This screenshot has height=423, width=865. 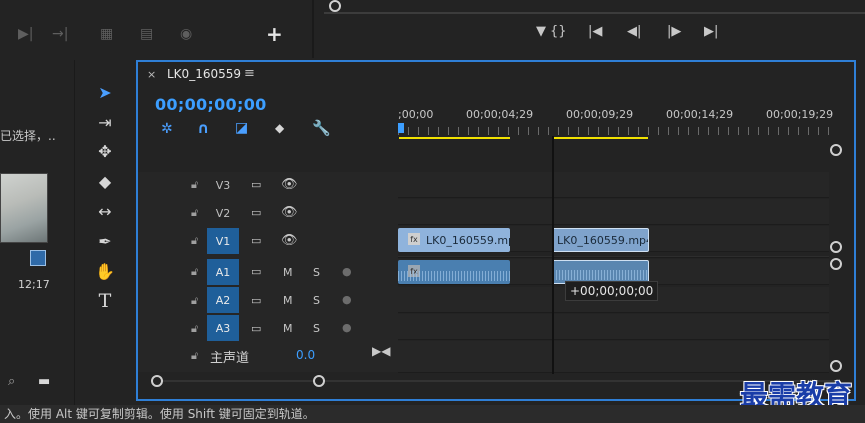 What do you see at coordinates (613, 185) in the screenshot?
I see `track-lane-v3` at bounding box center [613, 185].